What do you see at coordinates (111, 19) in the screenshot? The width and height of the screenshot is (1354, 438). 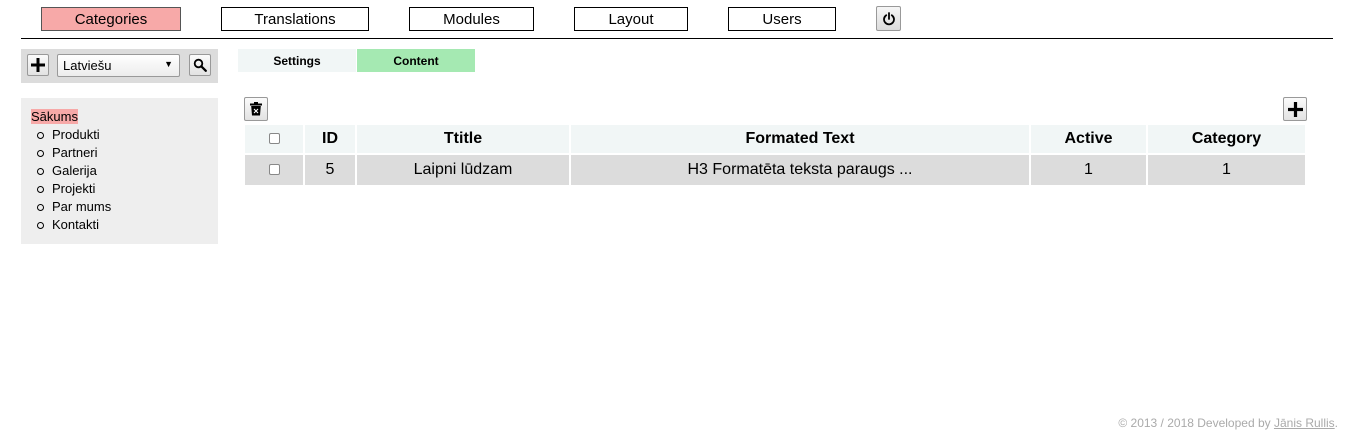 I see `nav-categories-button: Categories` at bounding box center [111, 19].